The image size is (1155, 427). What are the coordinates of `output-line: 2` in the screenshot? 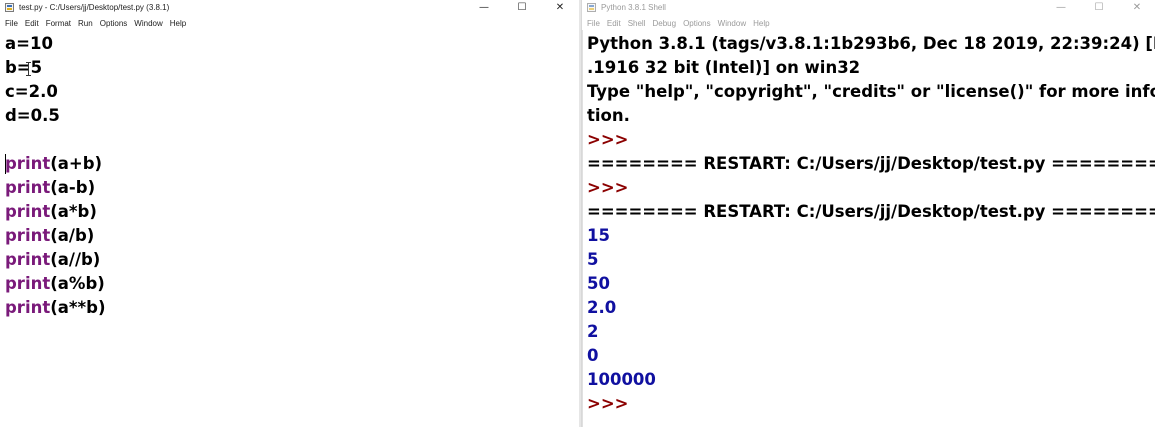 It's located at (593, 331).